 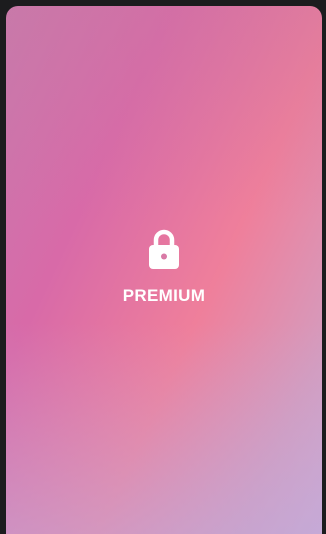 I want to click on premium-lock-overlay: PREMIUM, so click(x=164, y=267).